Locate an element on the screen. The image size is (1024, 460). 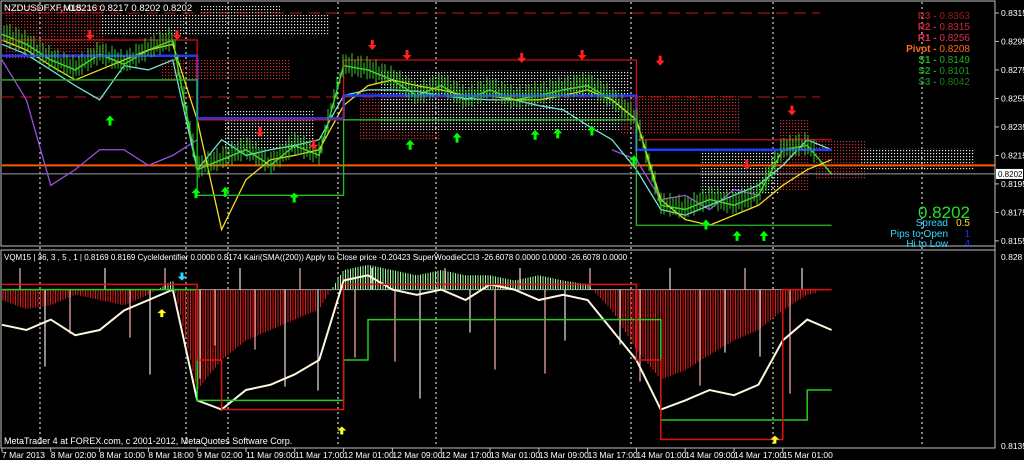
y-tick-label: 0.8235 is located at coordinates (1012, 127).